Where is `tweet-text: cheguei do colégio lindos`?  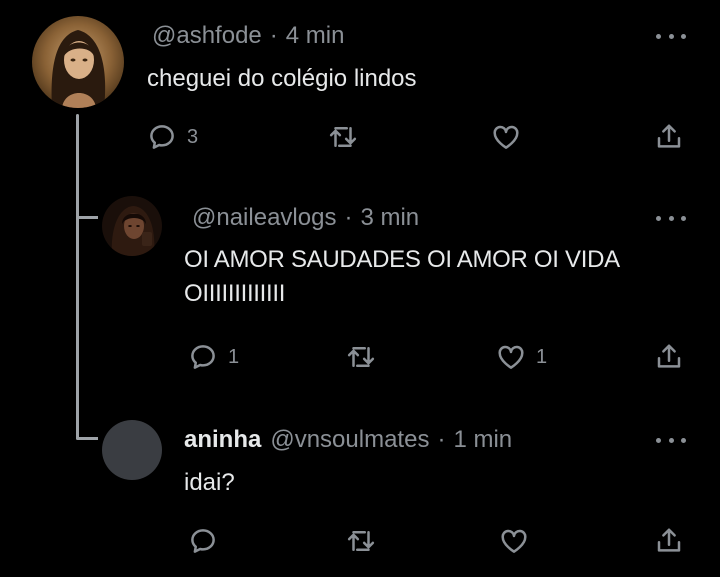 tweet-text: cheguei do colégio lindos is located at coordinates (282, 78).